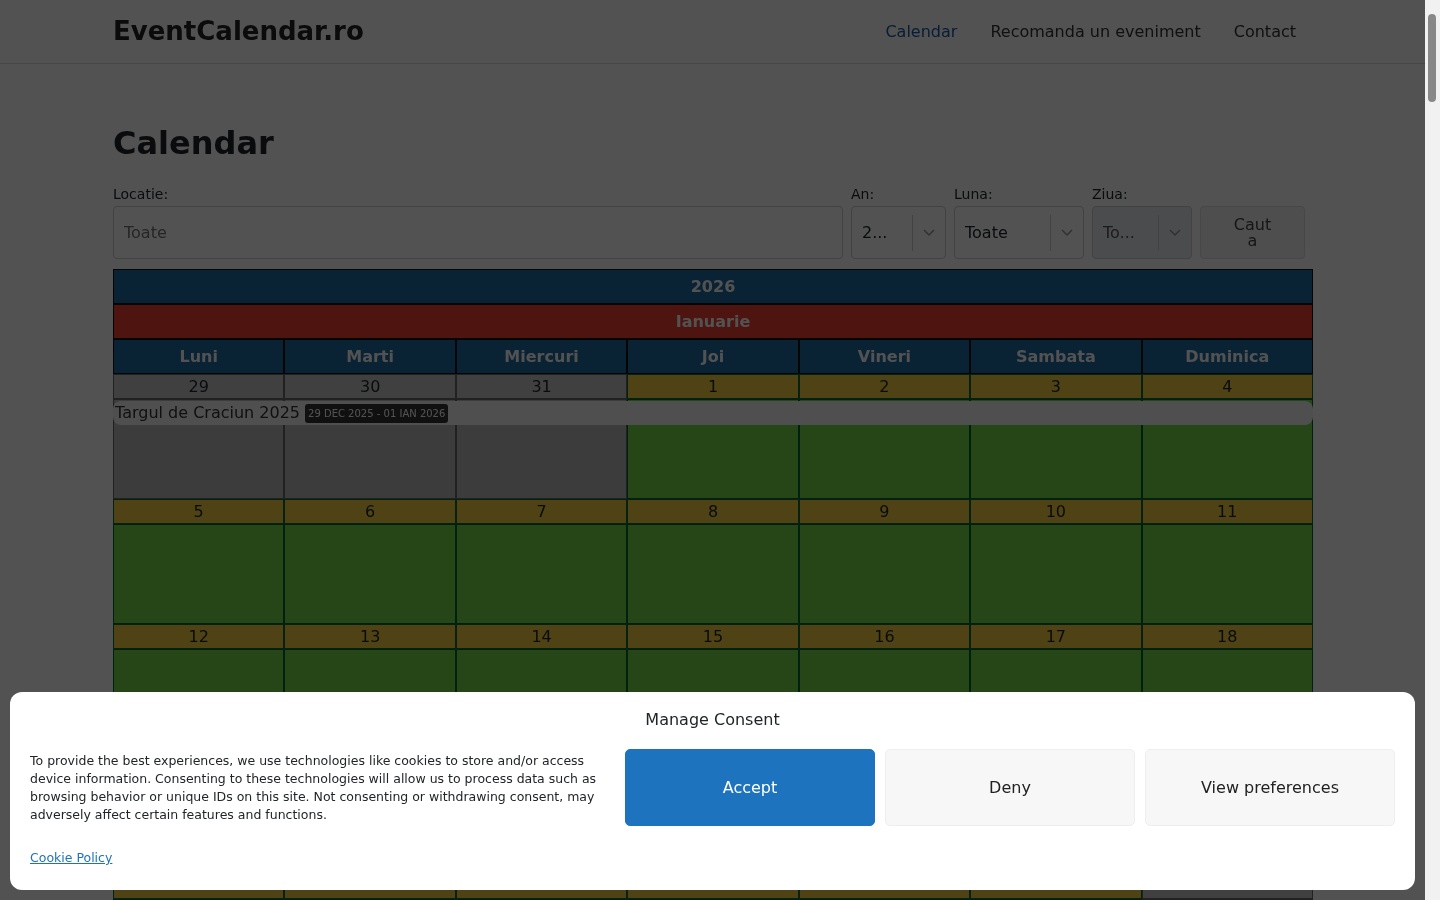 The height and width of the screenshot is (900, 1440). What do you see at coordinates (1264, 31) in the screenshot?
I see `nav-link: Contact` at bounding box center [1264, 31].